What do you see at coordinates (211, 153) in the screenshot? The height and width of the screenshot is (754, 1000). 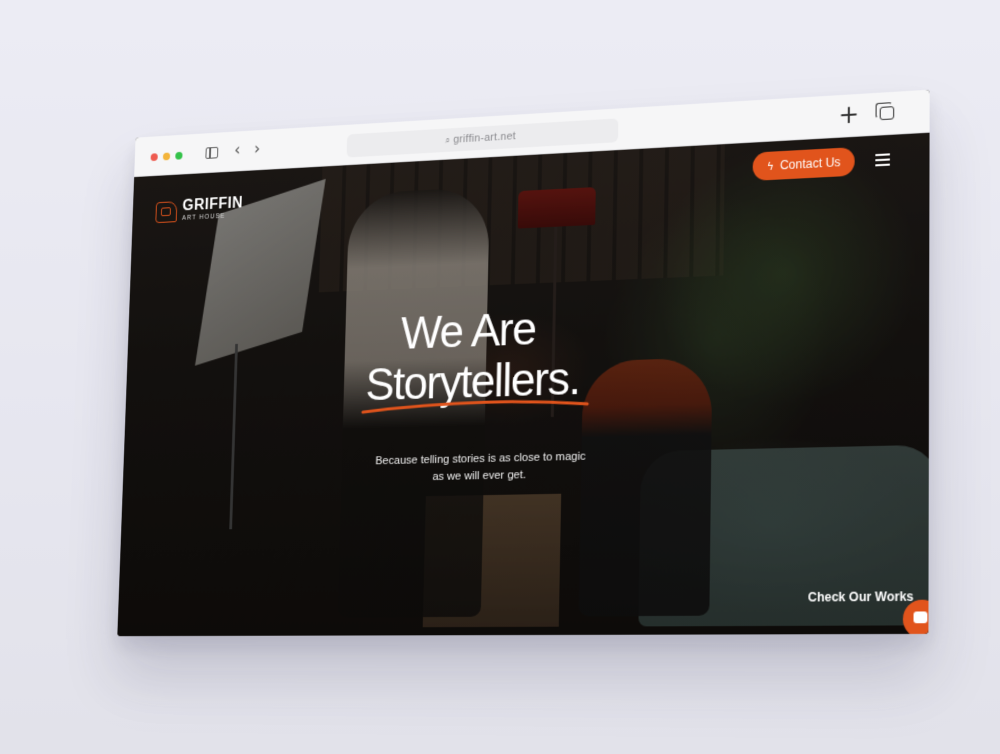 I see `sidebar-toggle-icon` at bounding box center [211, 153].